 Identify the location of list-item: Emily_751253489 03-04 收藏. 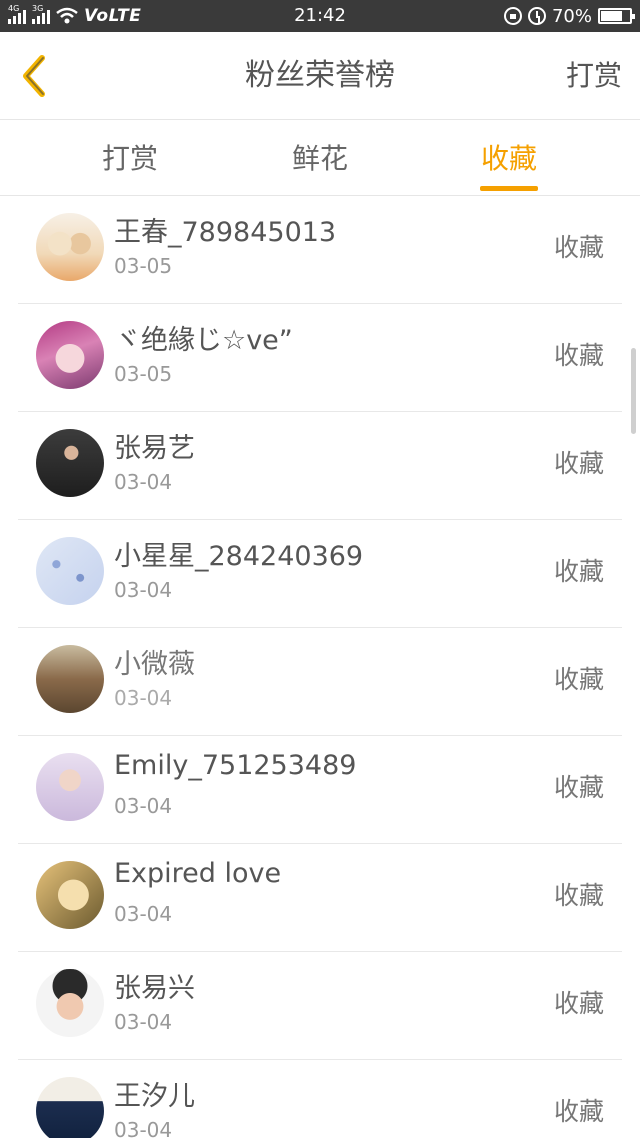
(320, 790).